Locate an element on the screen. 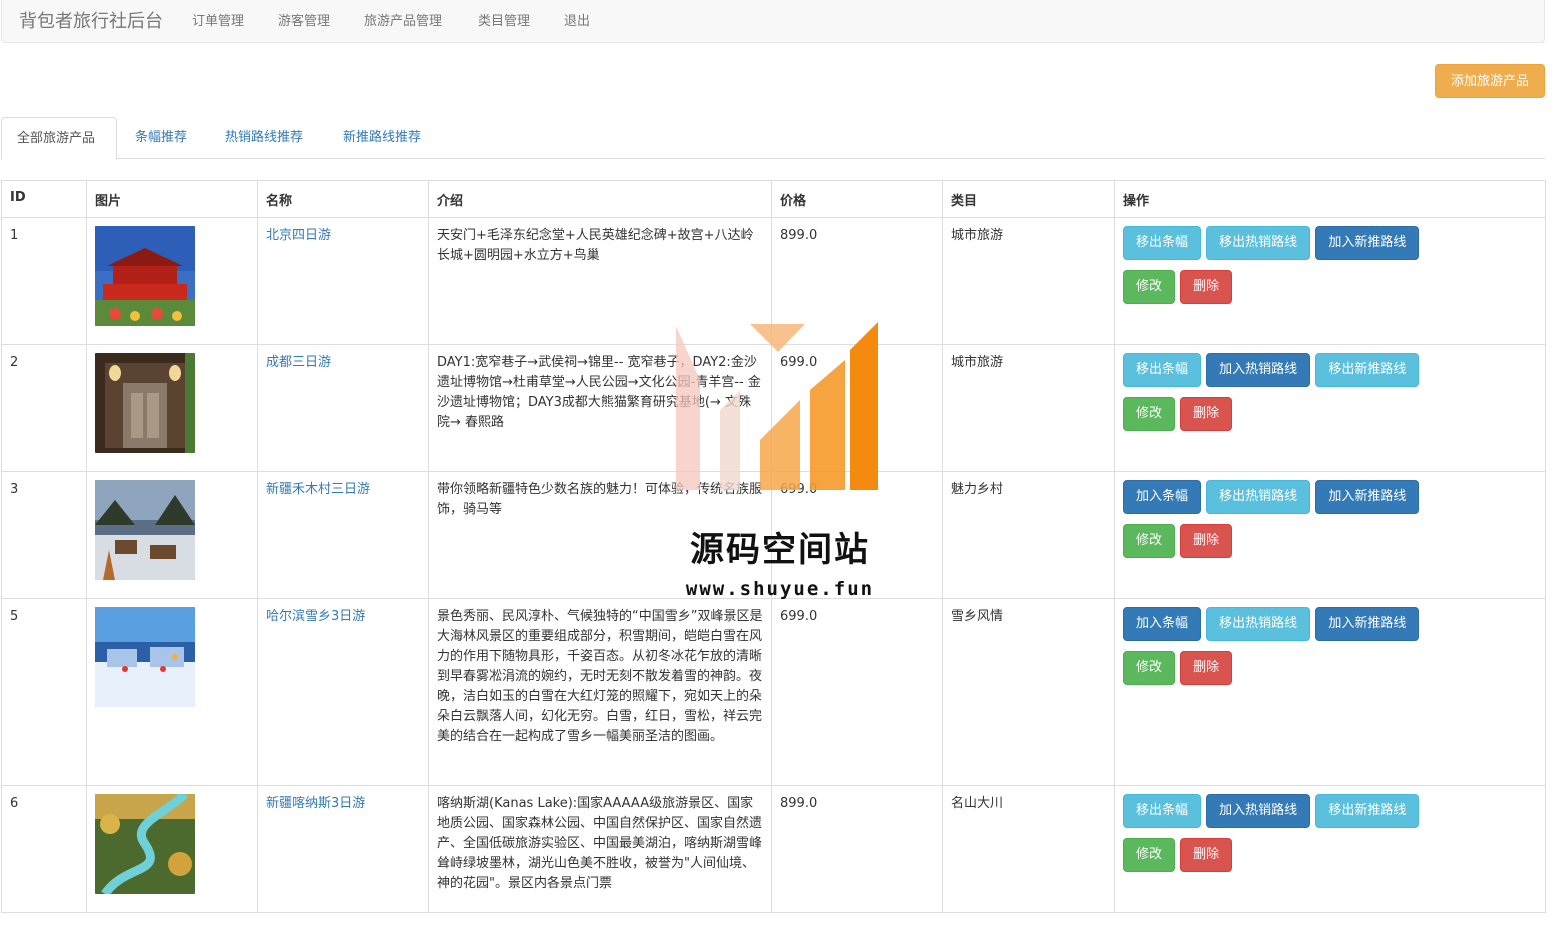 This screenshot has height=928, width=1555. cell-actions: 移出条幅 移出热销路线 加入新推路线 修改 删除 is located at coordinates (1330, 281).